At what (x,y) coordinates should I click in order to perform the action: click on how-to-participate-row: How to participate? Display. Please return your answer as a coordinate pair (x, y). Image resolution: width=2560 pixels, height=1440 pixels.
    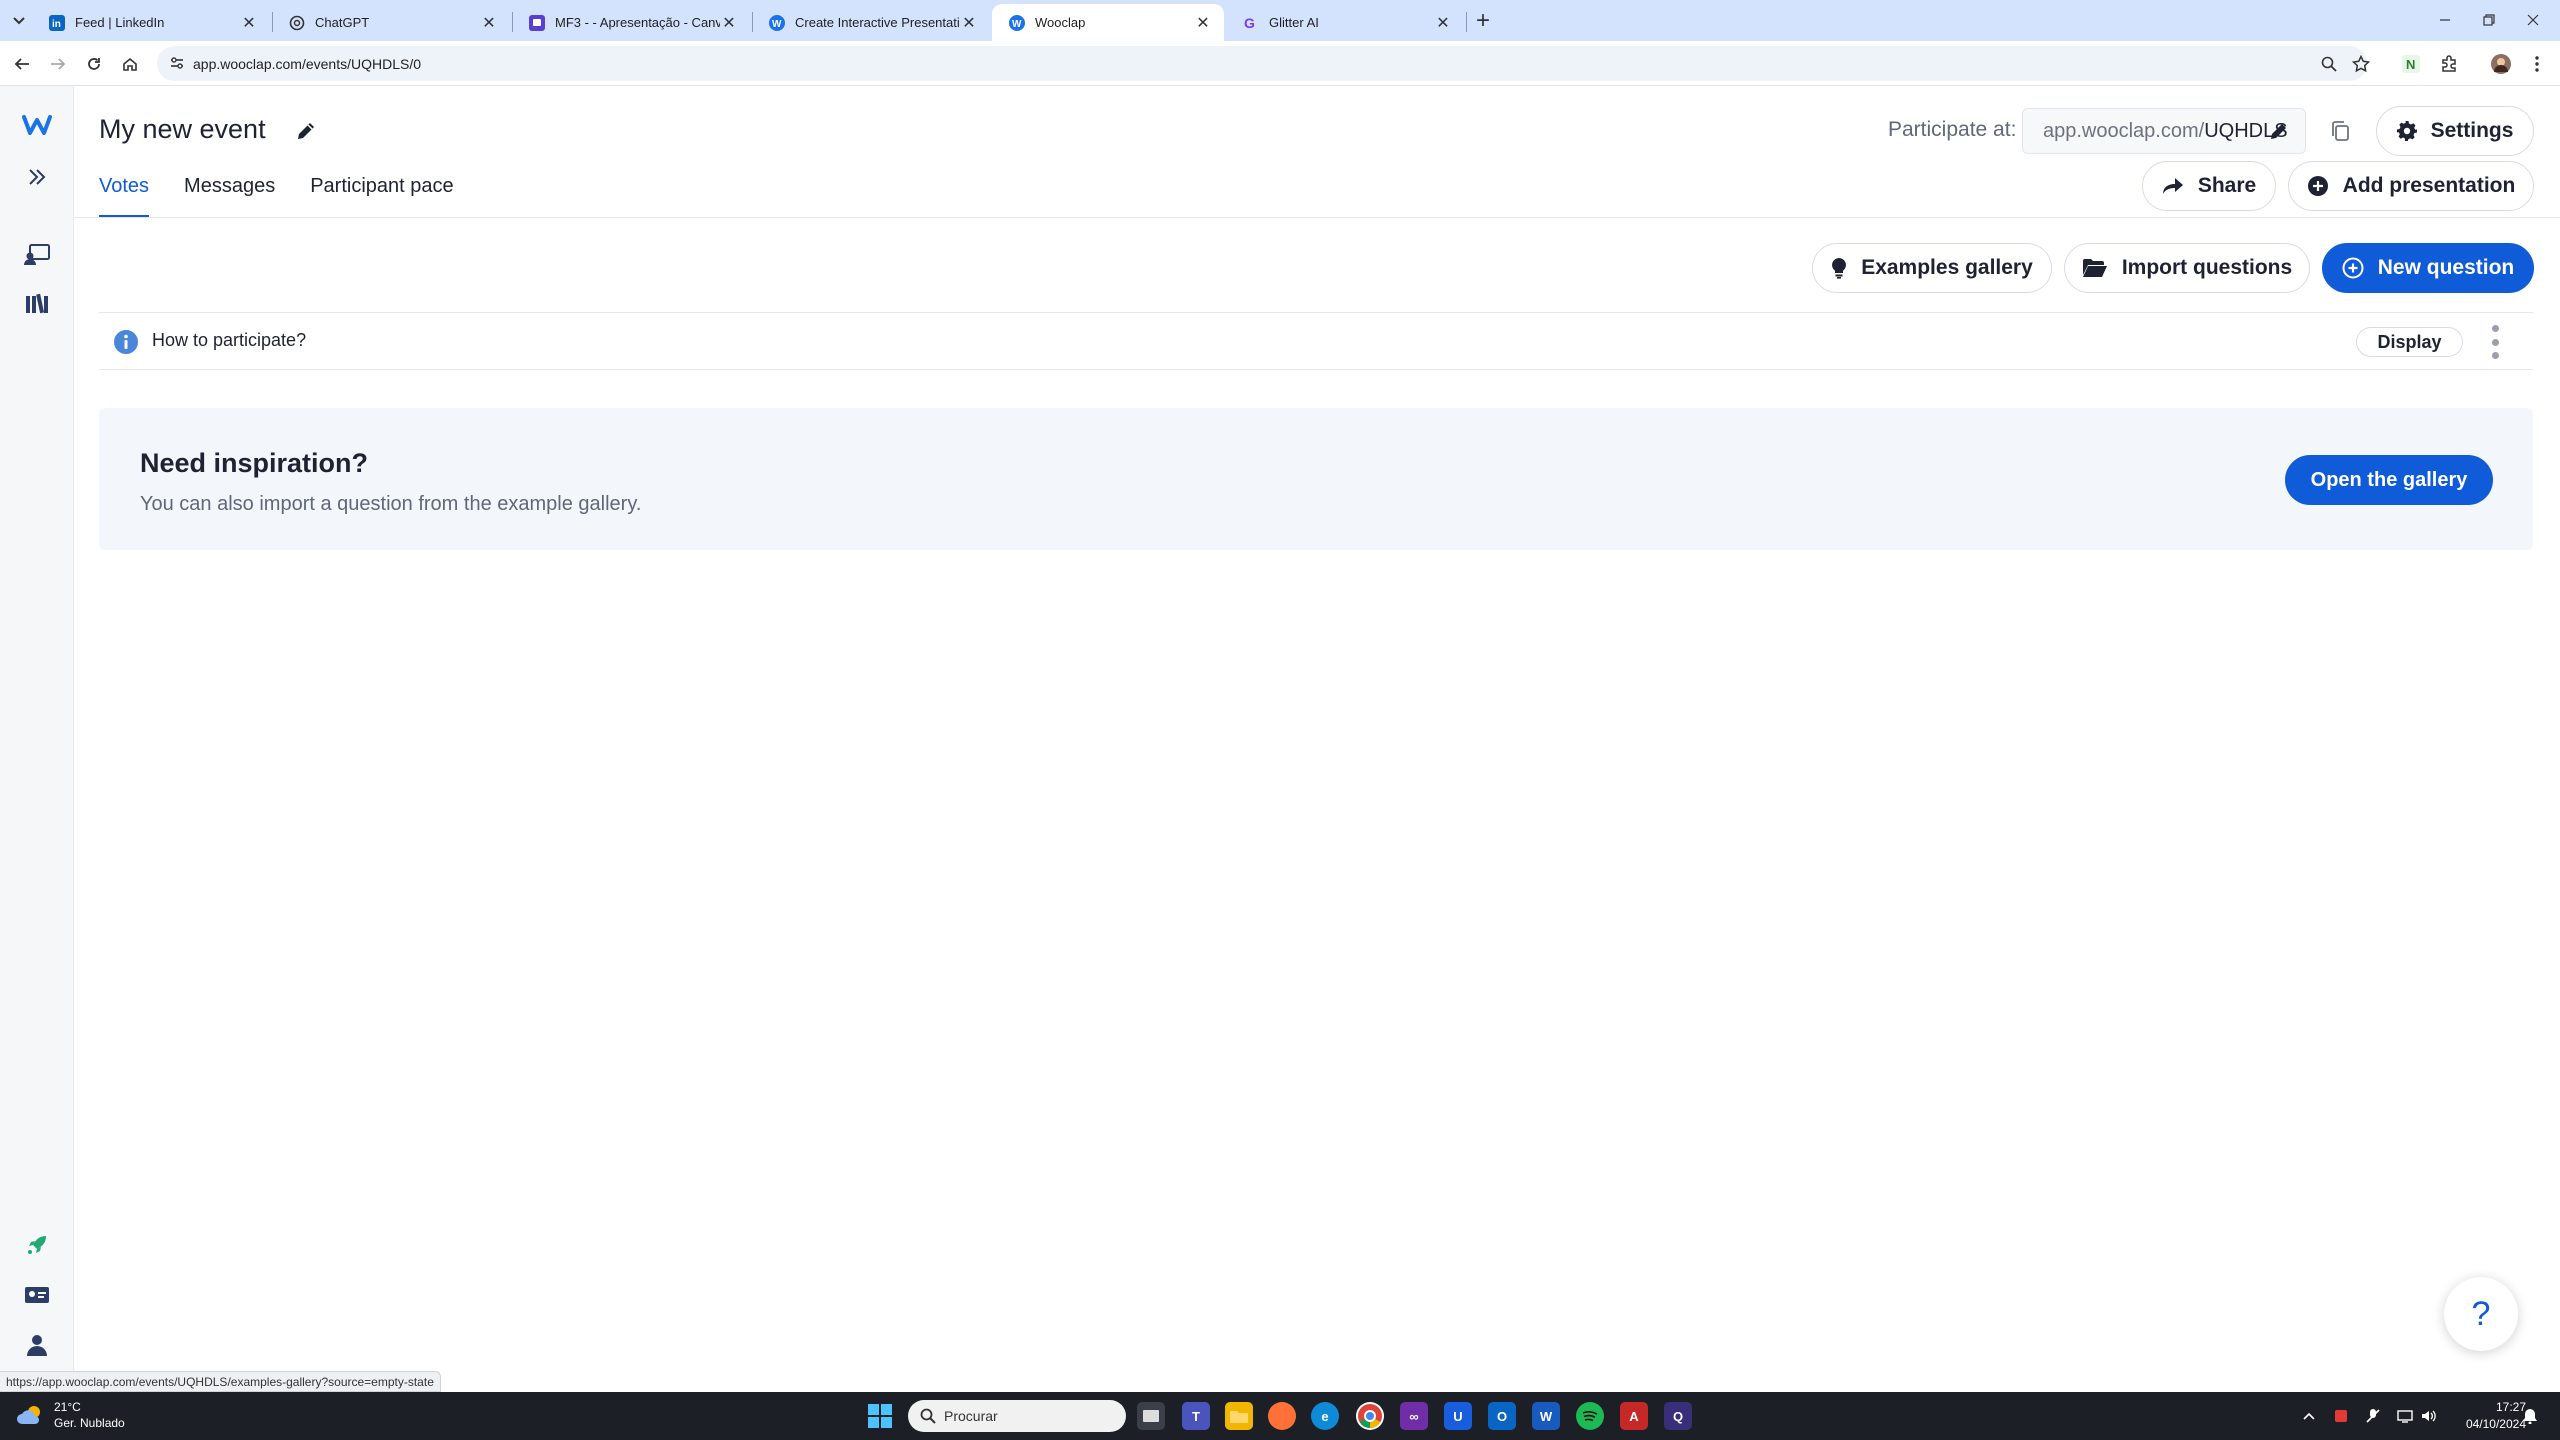
    Looking at the image, I should click on (1316, 341).